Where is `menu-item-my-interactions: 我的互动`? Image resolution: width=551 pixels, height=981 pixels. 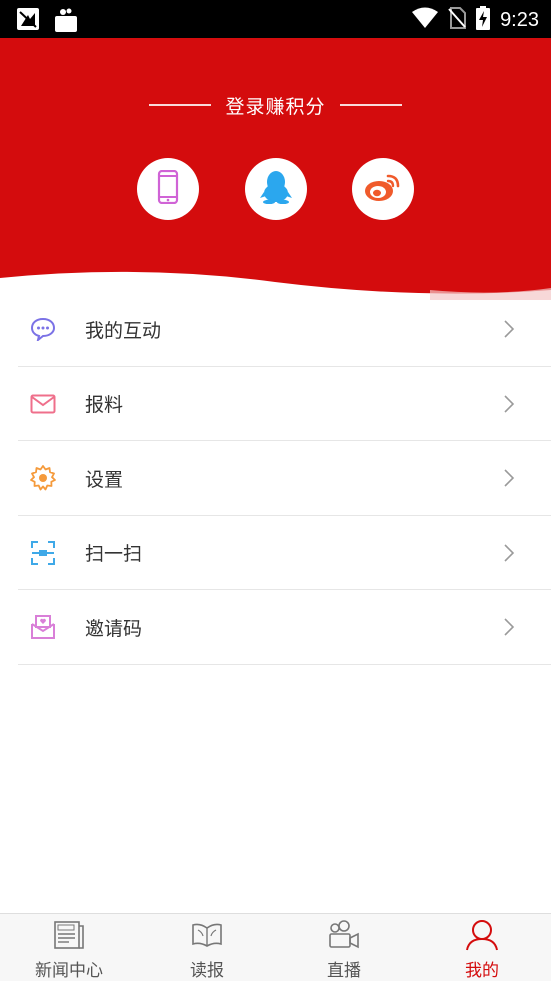
menu-item-my-interactions: 我的互动 is located at coordinates (275, 329).